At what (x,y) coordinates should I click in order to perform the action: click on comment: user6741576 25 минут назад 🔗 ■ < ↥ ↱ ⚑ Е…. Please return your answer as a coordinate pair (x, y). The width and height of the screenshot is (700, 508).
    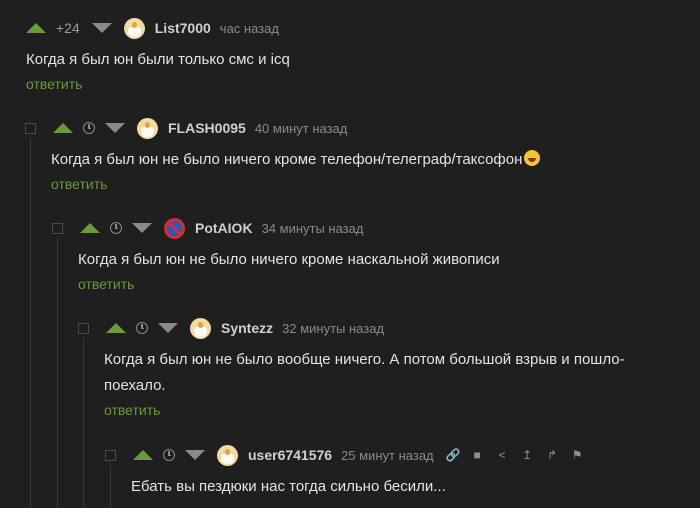
    Looking at the image, I should click on (402, 471).